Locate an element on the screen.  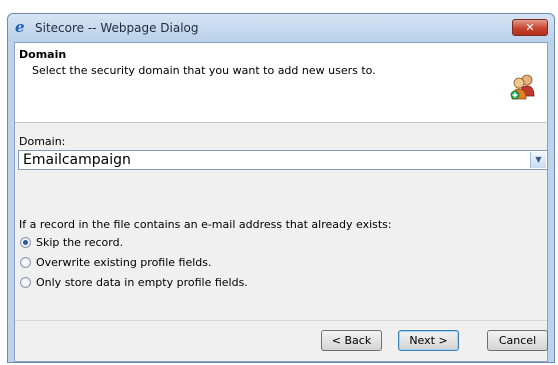
radio-label: Only store data in empty profile fields. is located at coordinates (142, 282).